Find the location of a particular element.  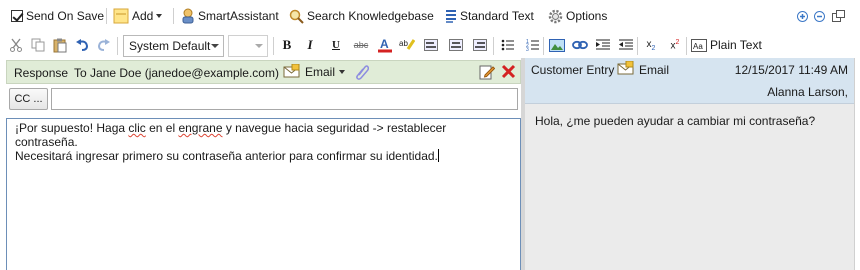

options-label: Options is located at coordinates (587, 16).